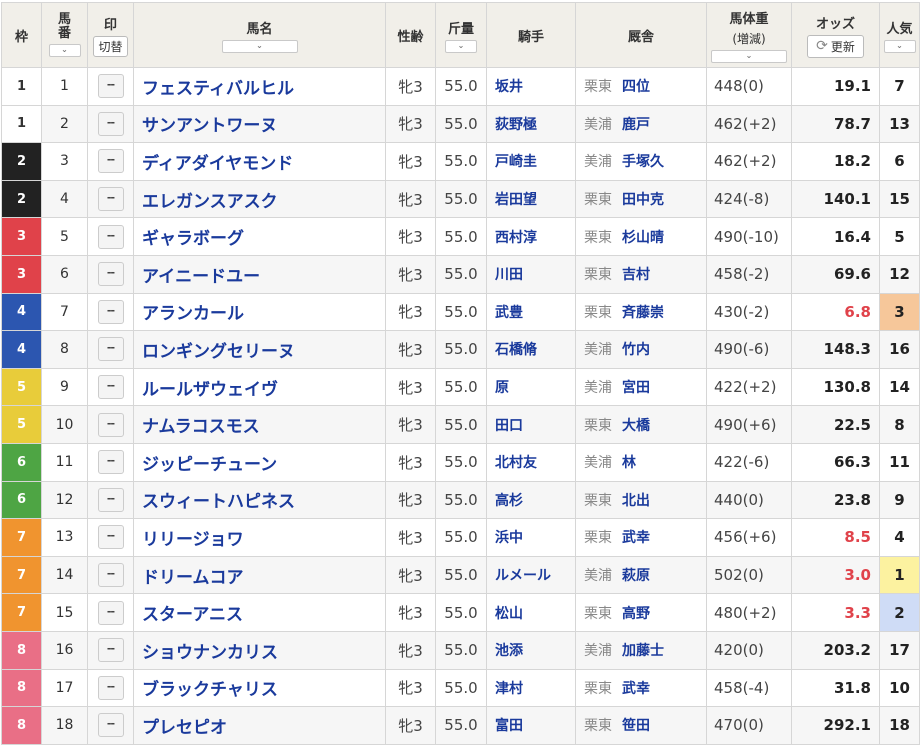 This screenshot has height=754, width=920. Describe the element at coordinates (259, 124) in the screenshot. I see `horse-name-link: サンアントワーヌ` at that location.